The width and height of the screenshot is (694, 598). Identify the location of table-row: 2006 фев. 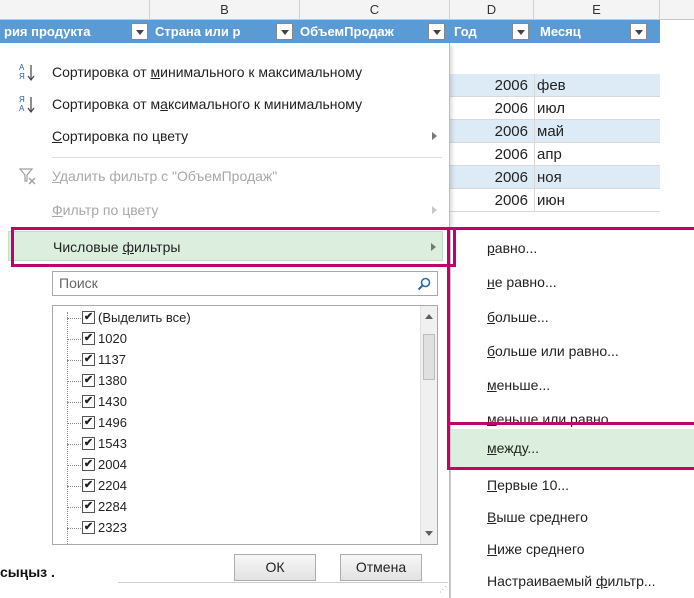
(555, 85).